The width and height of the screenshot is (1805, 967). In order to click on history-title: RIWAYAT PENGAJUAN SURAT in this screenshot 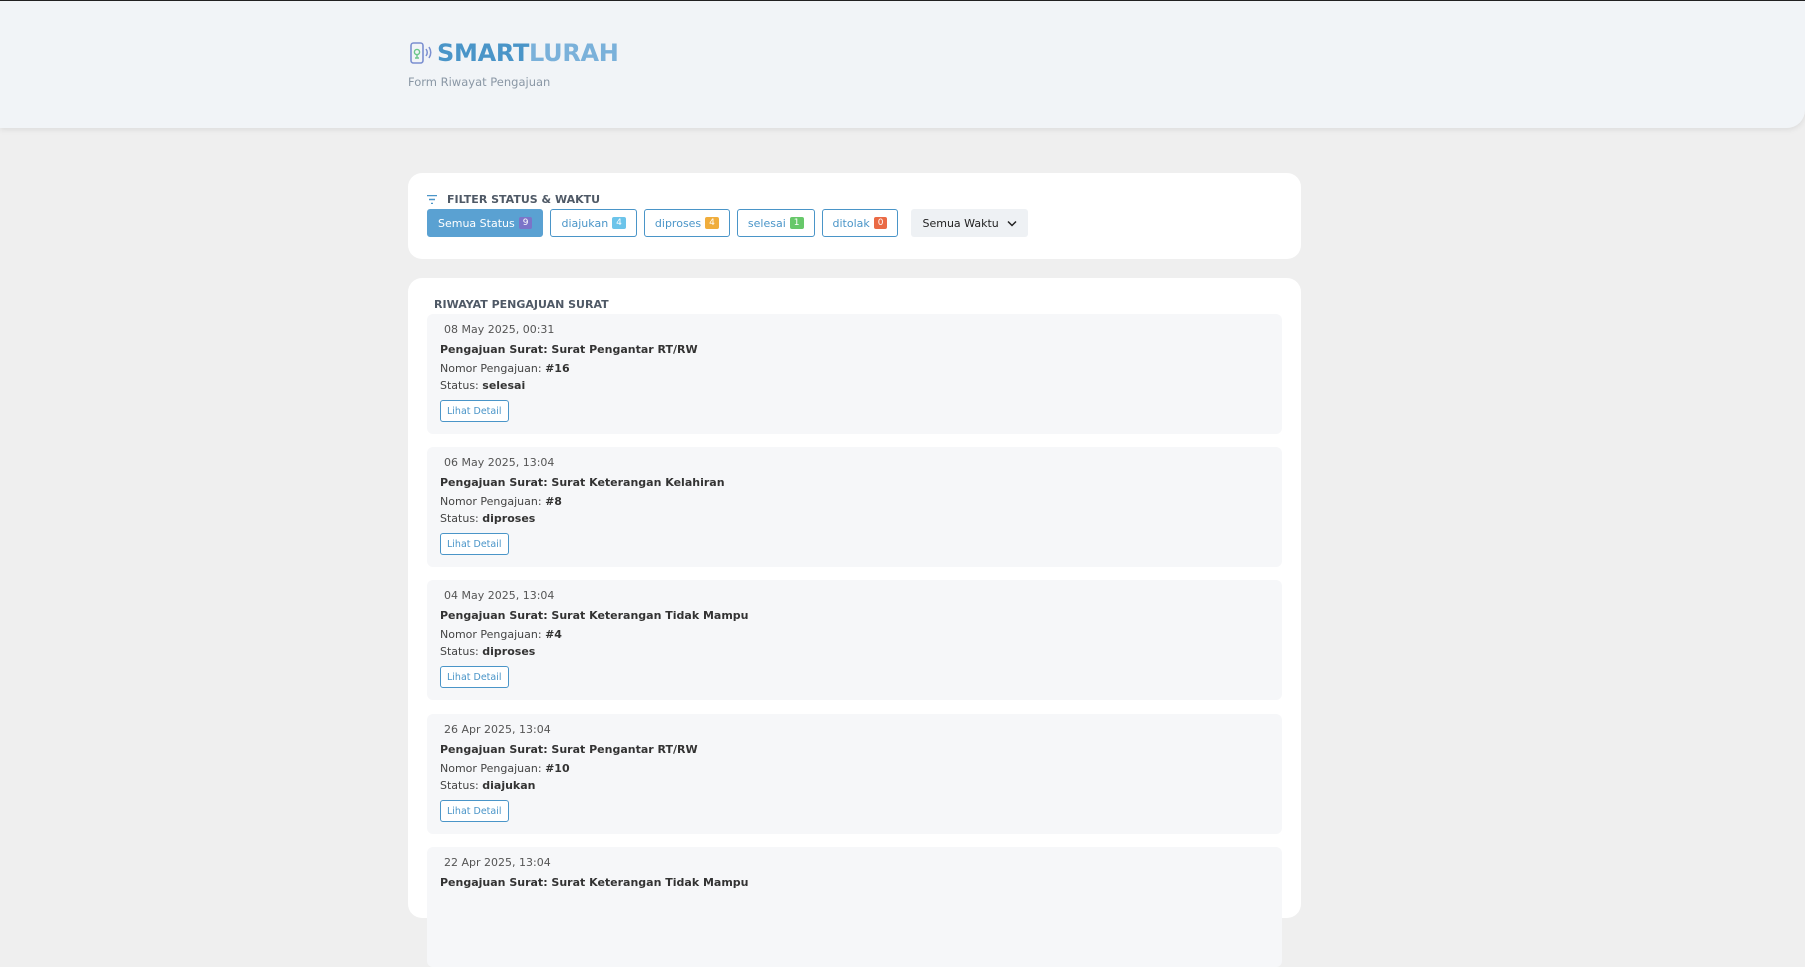, I will do `click(521, 304)`.